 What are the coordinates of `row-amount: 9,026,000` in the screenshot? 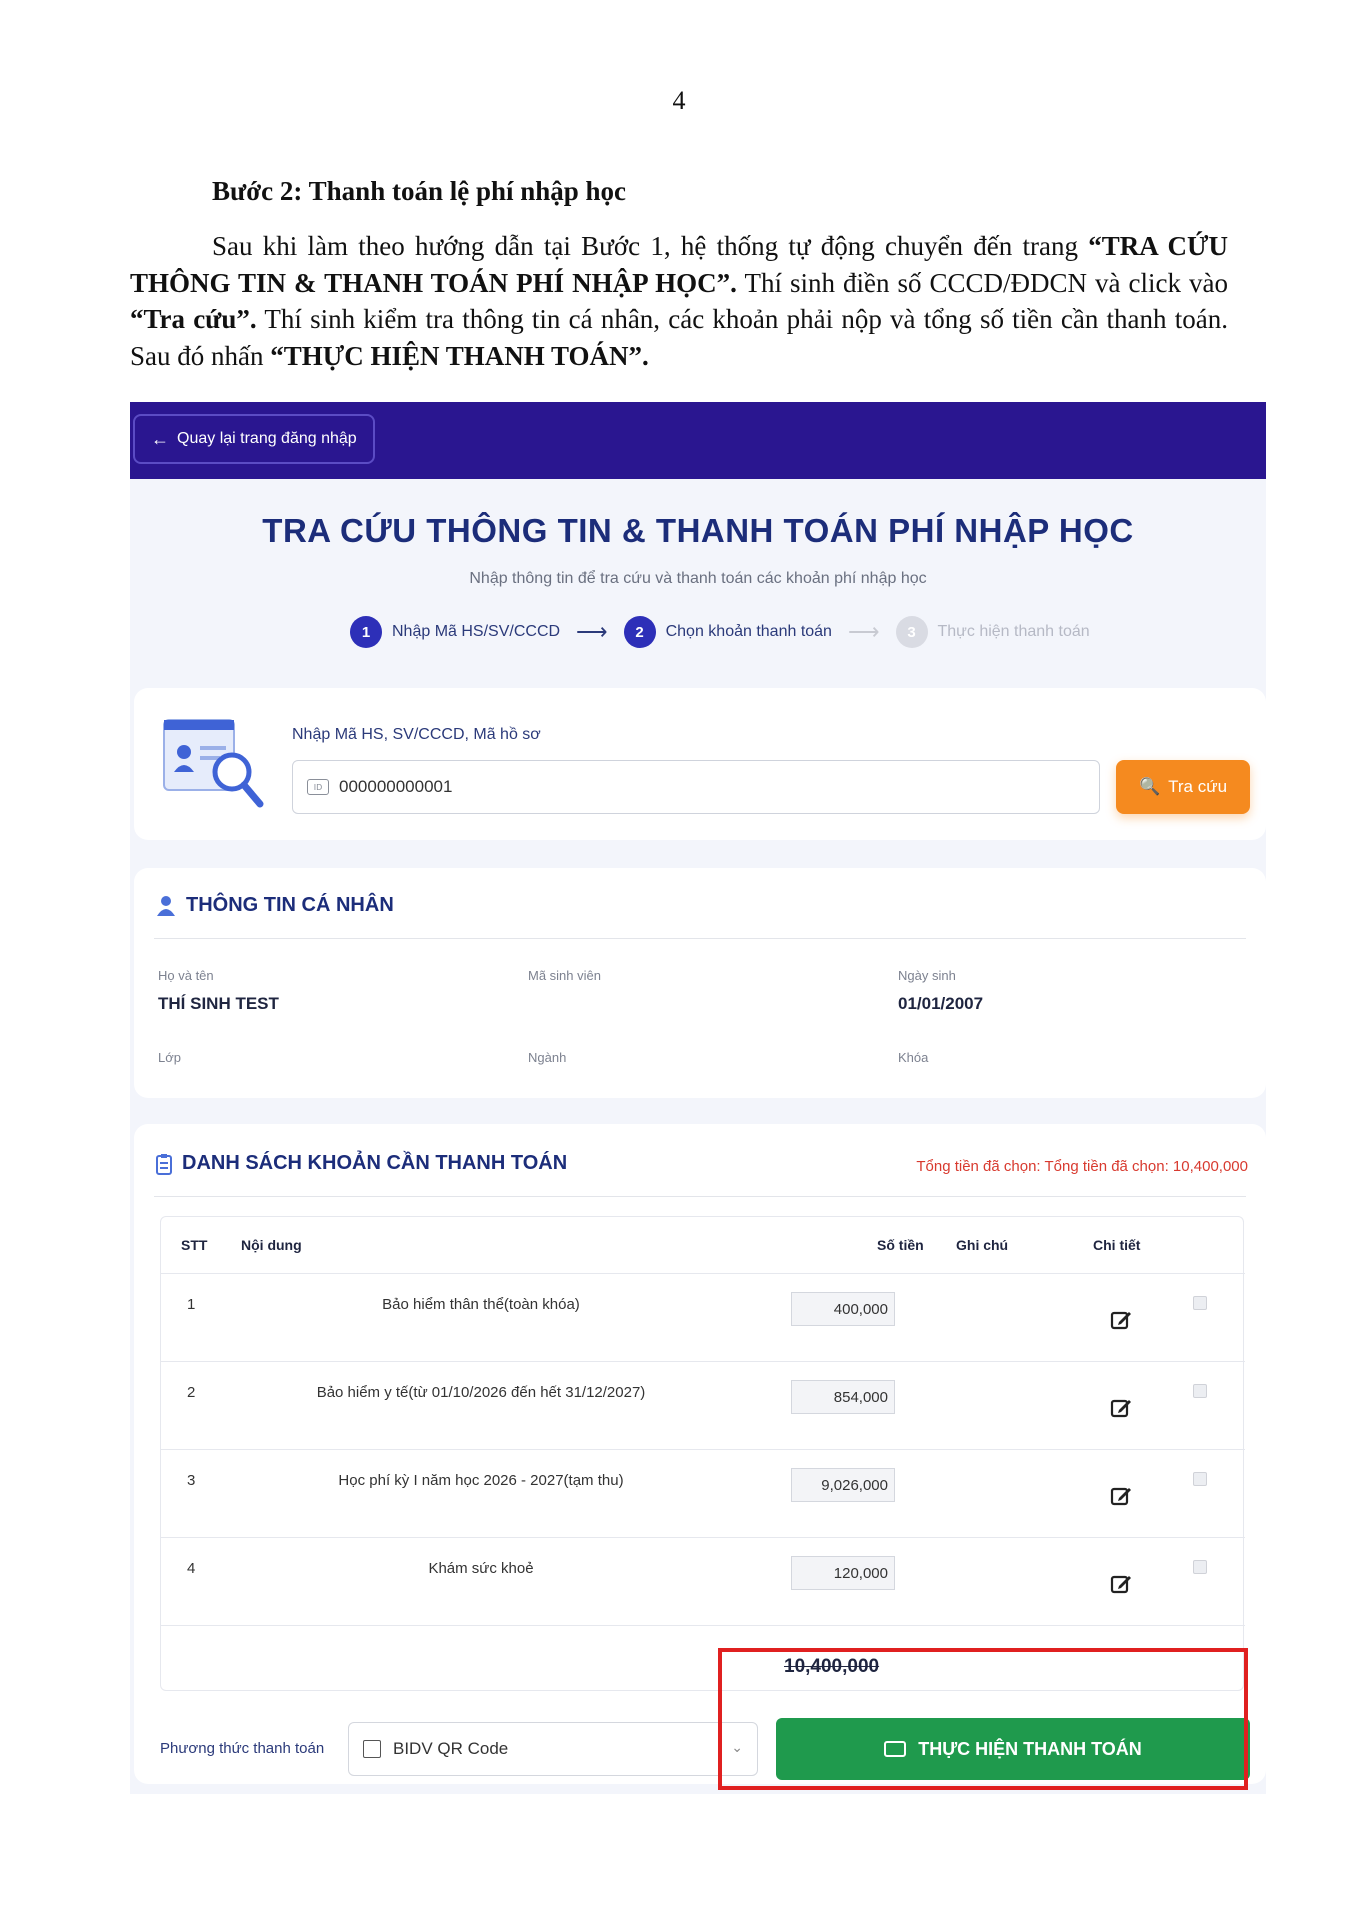 It's located at (843, 1485).